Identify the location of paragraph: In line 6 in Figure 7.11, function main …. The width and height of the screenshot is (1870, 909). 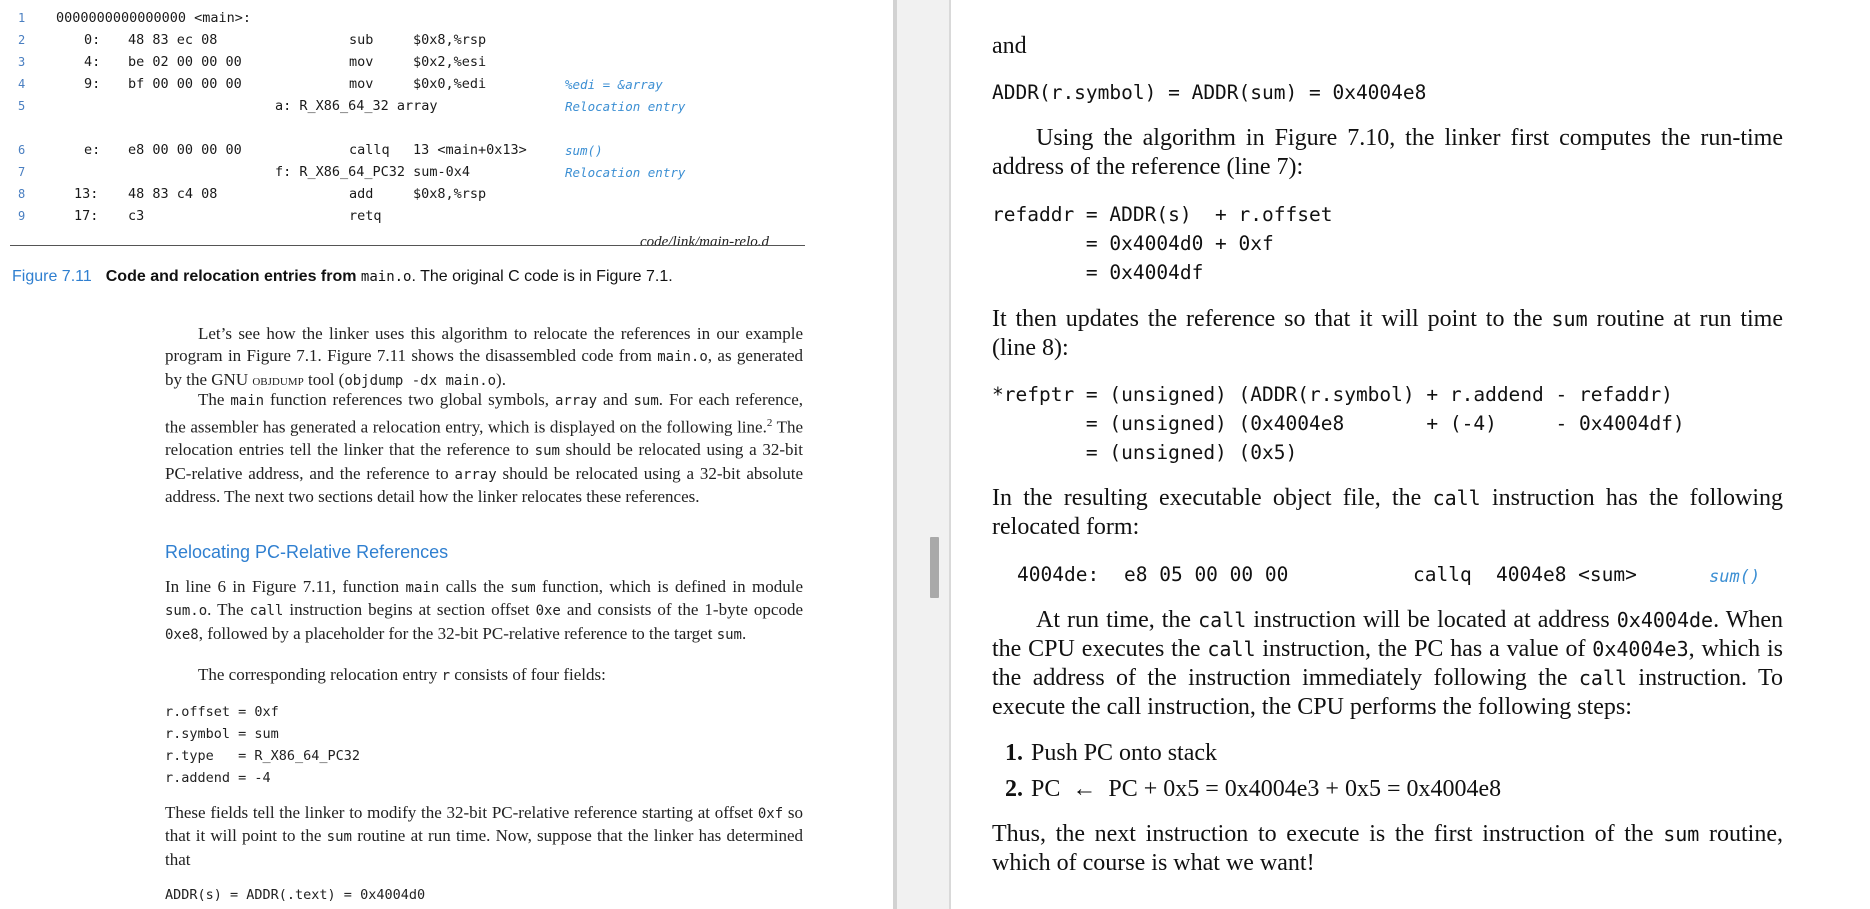
(484, 610).